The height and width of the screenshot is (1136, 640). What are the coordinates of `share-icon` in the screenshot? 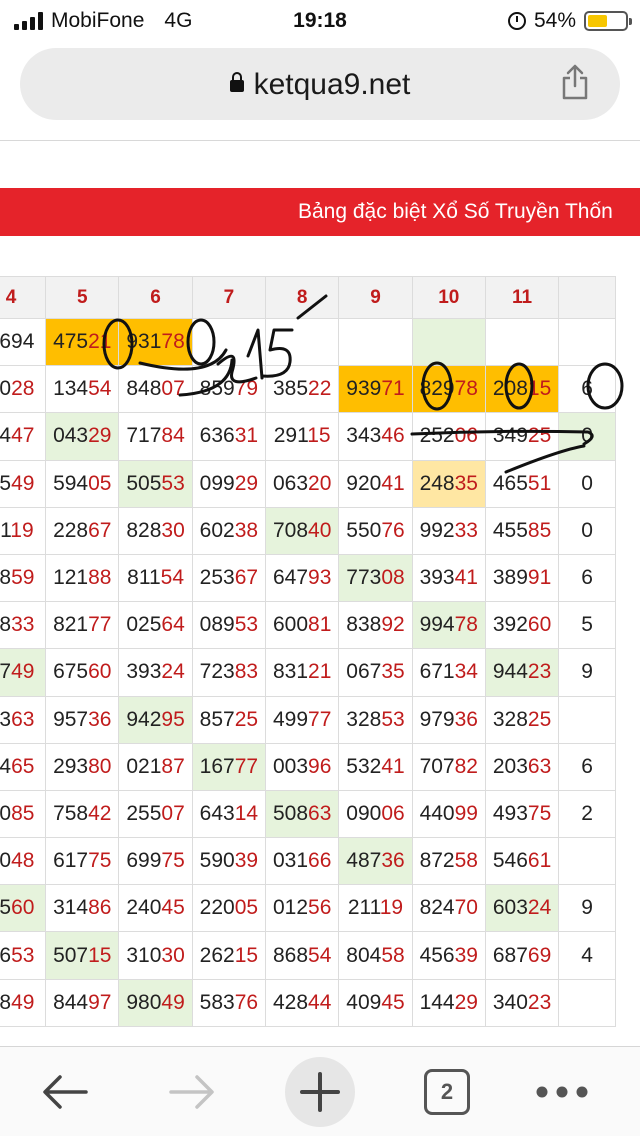 It's located at (575, 82).